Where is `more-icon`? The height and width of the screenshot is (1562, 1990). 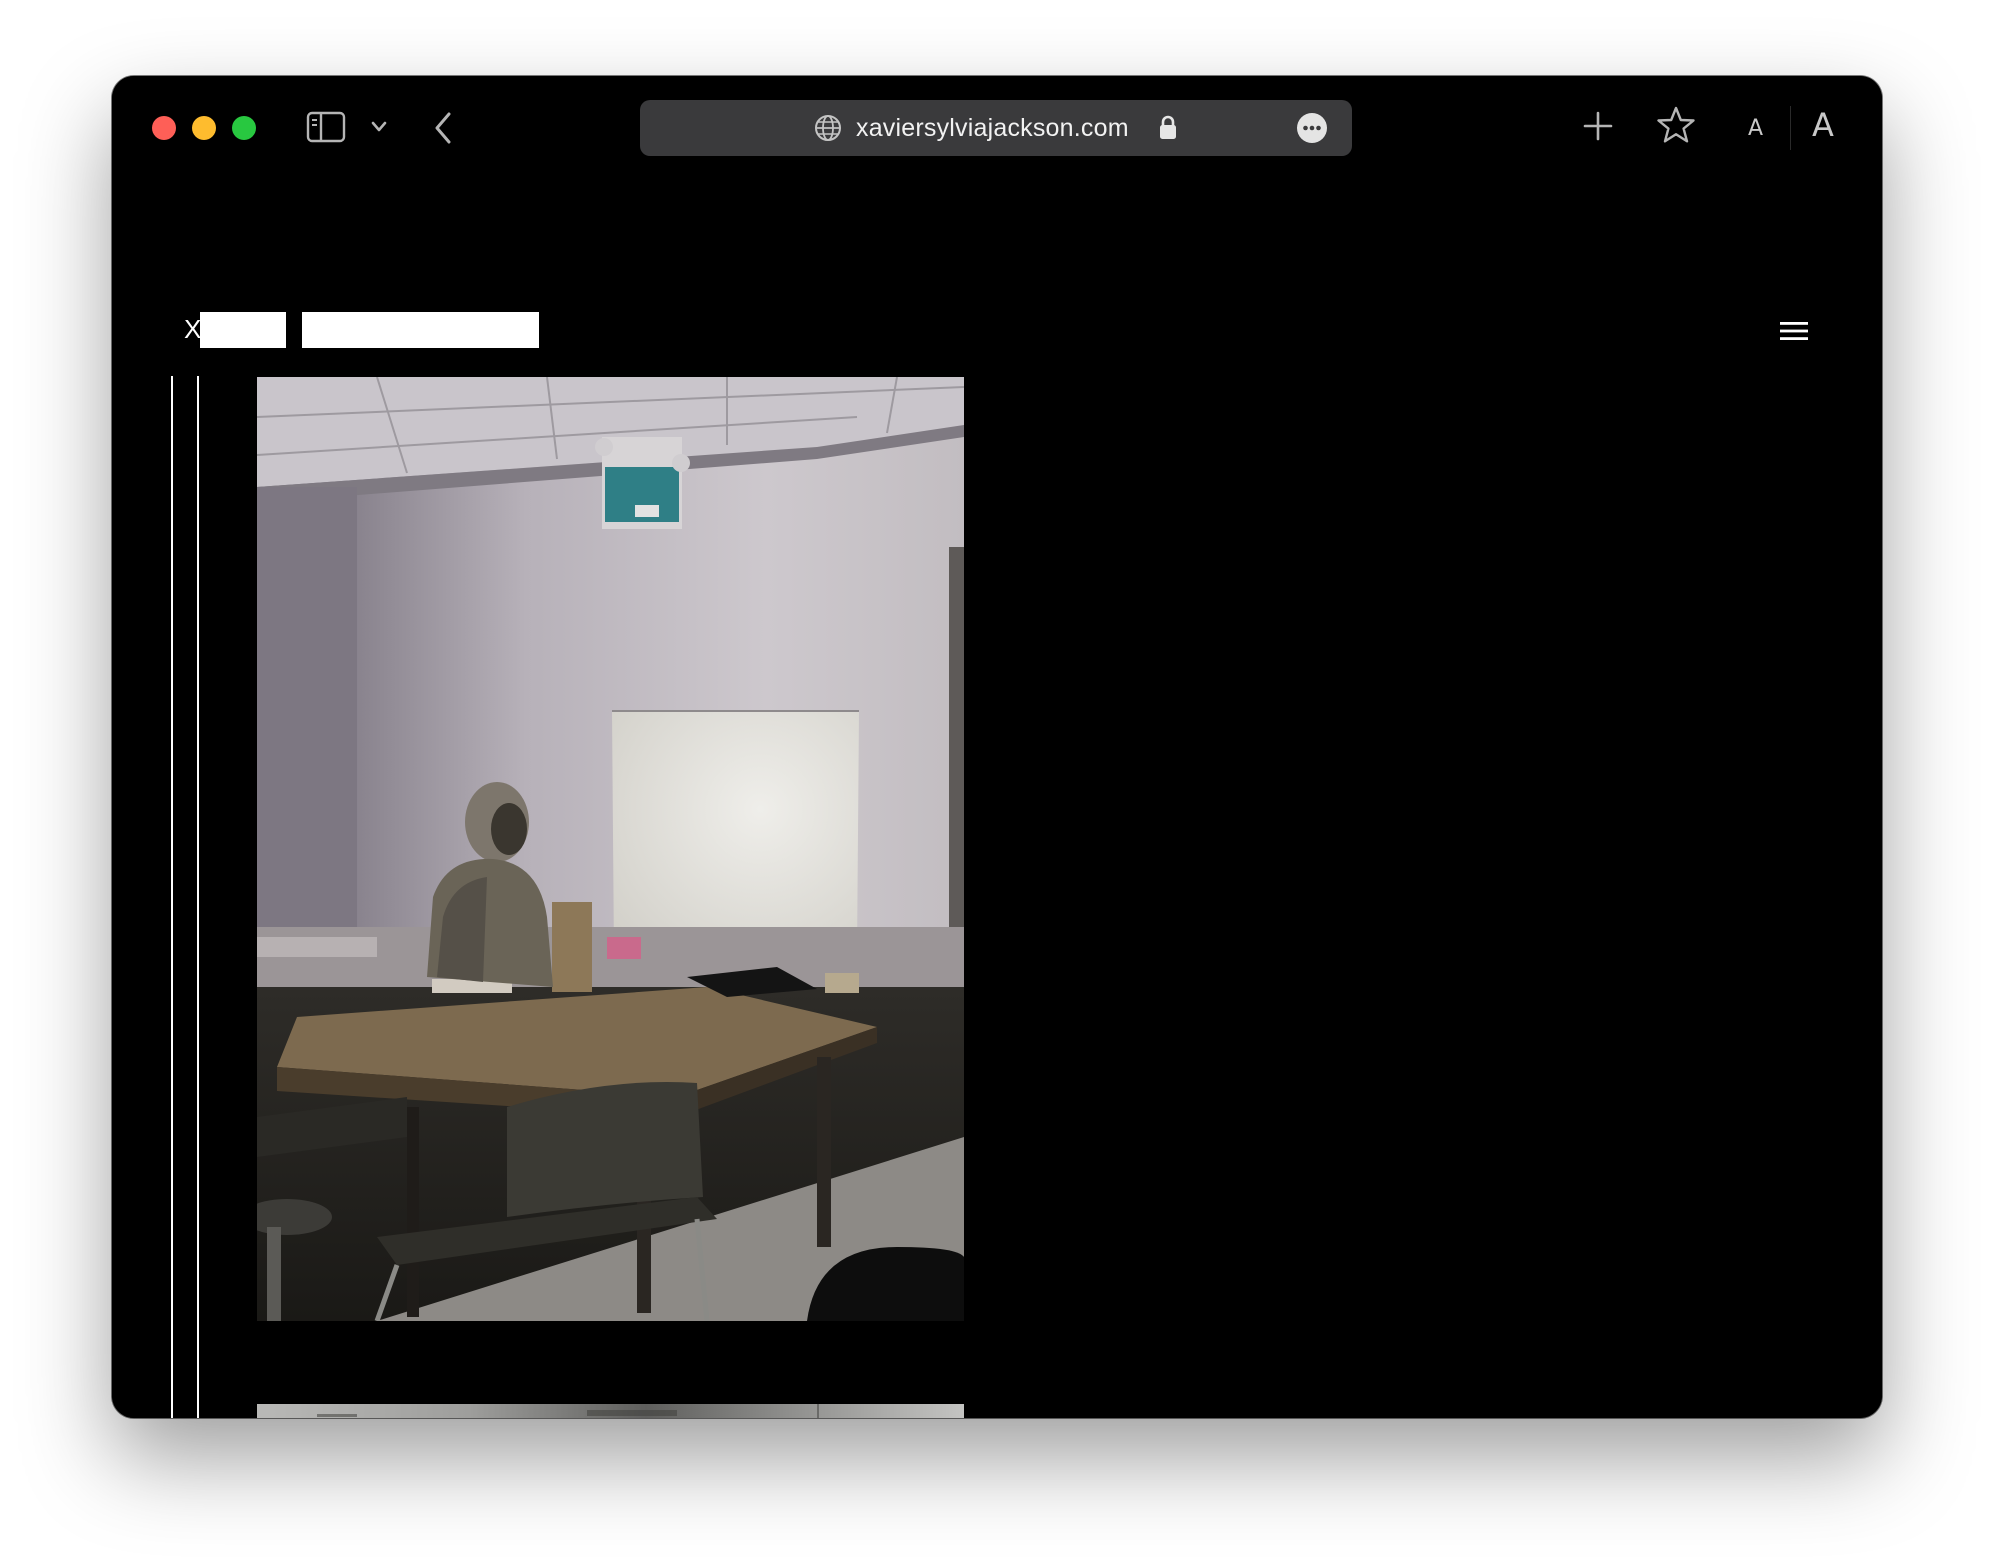
more-icon is located at coordinates (1312, 128).